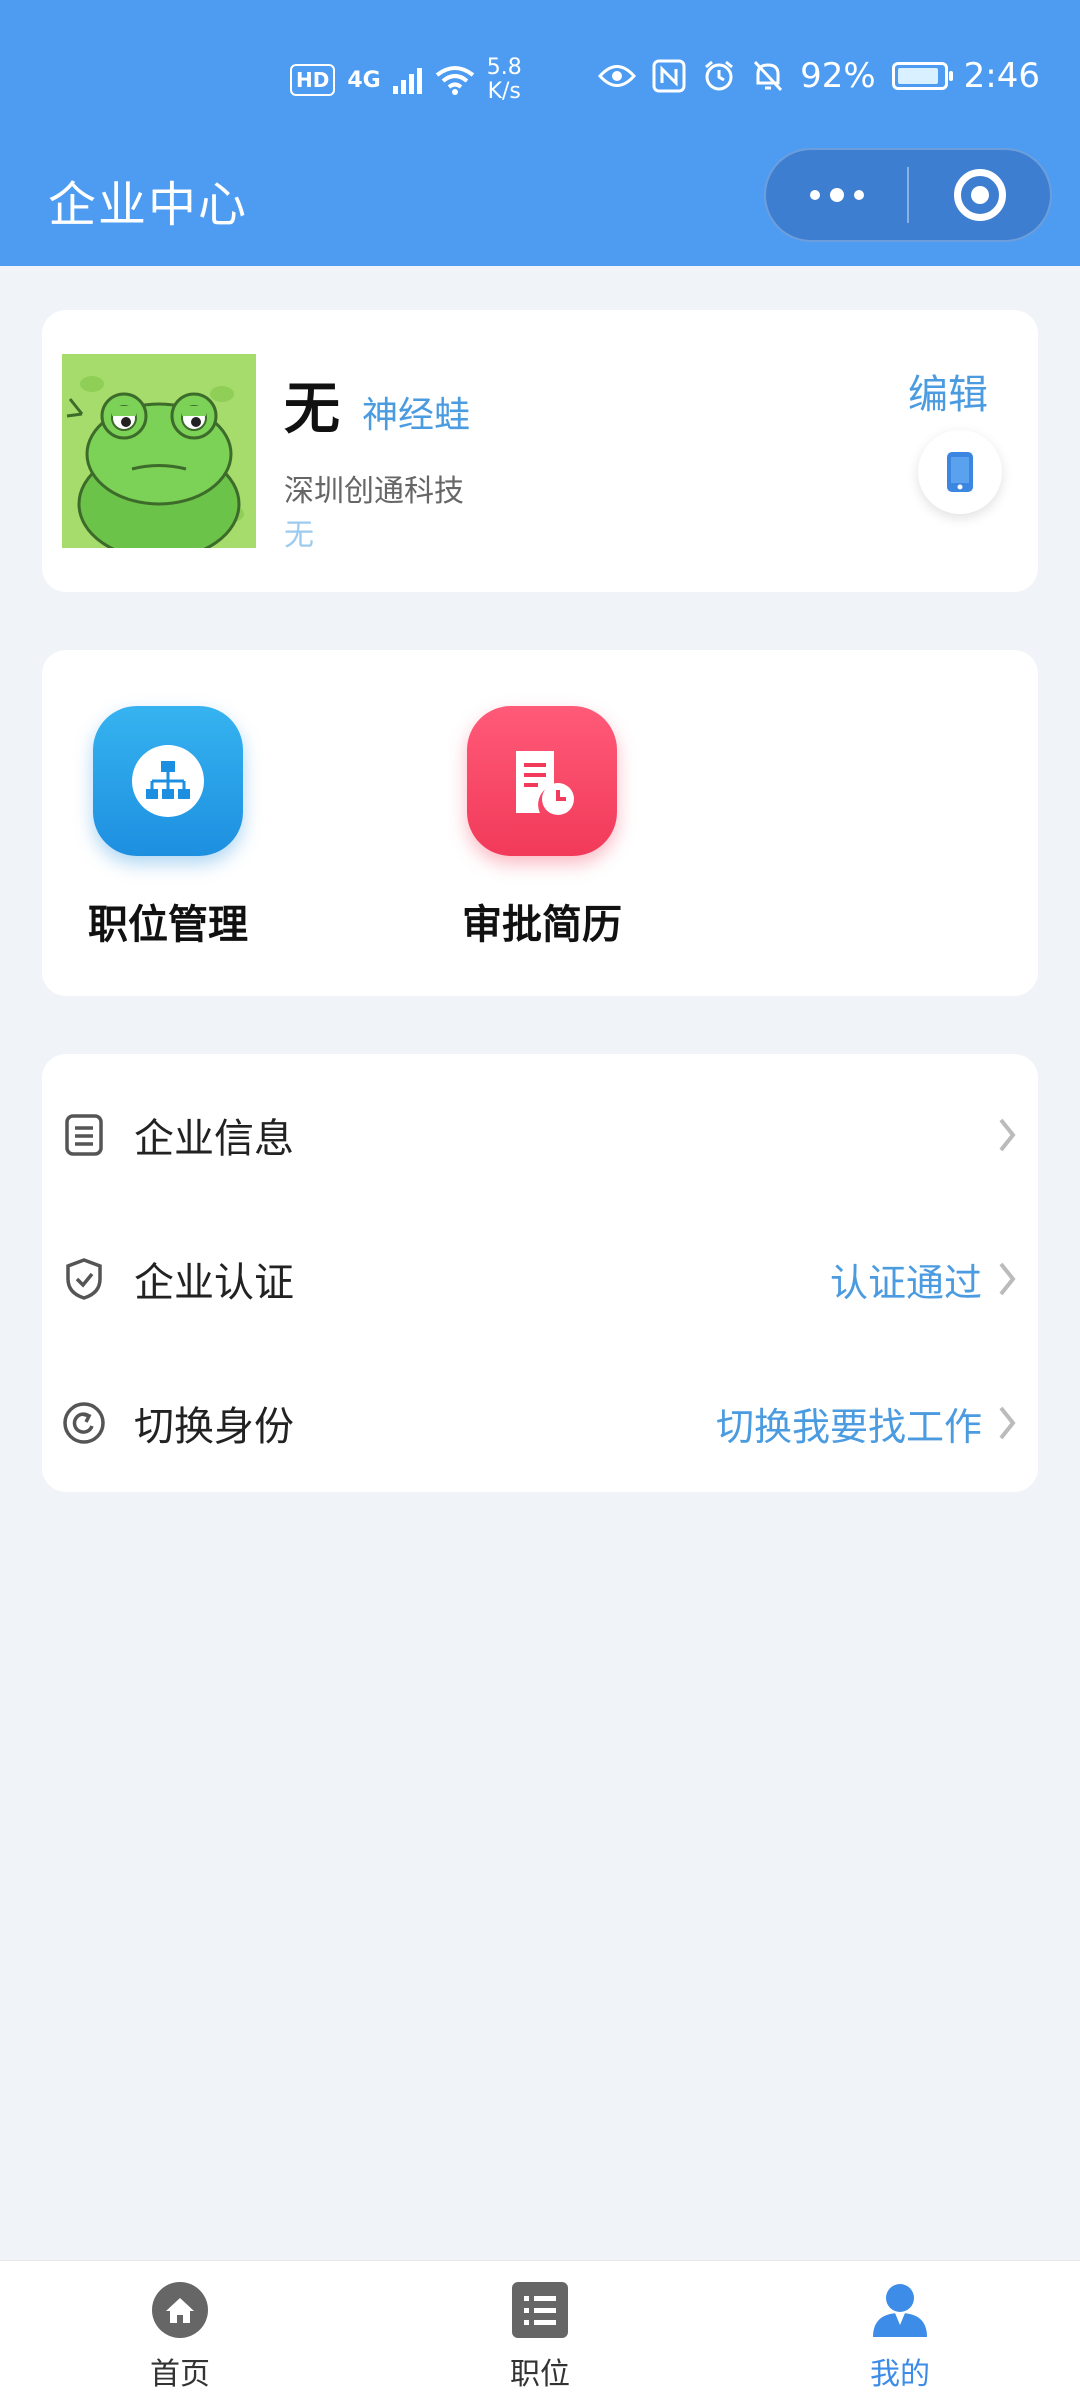  Describe the element at coordinates (540, 133) in the screenshot. I see `app-header: HD 4G 5.8 K/s 92% 2:46 企业中心` at that location.